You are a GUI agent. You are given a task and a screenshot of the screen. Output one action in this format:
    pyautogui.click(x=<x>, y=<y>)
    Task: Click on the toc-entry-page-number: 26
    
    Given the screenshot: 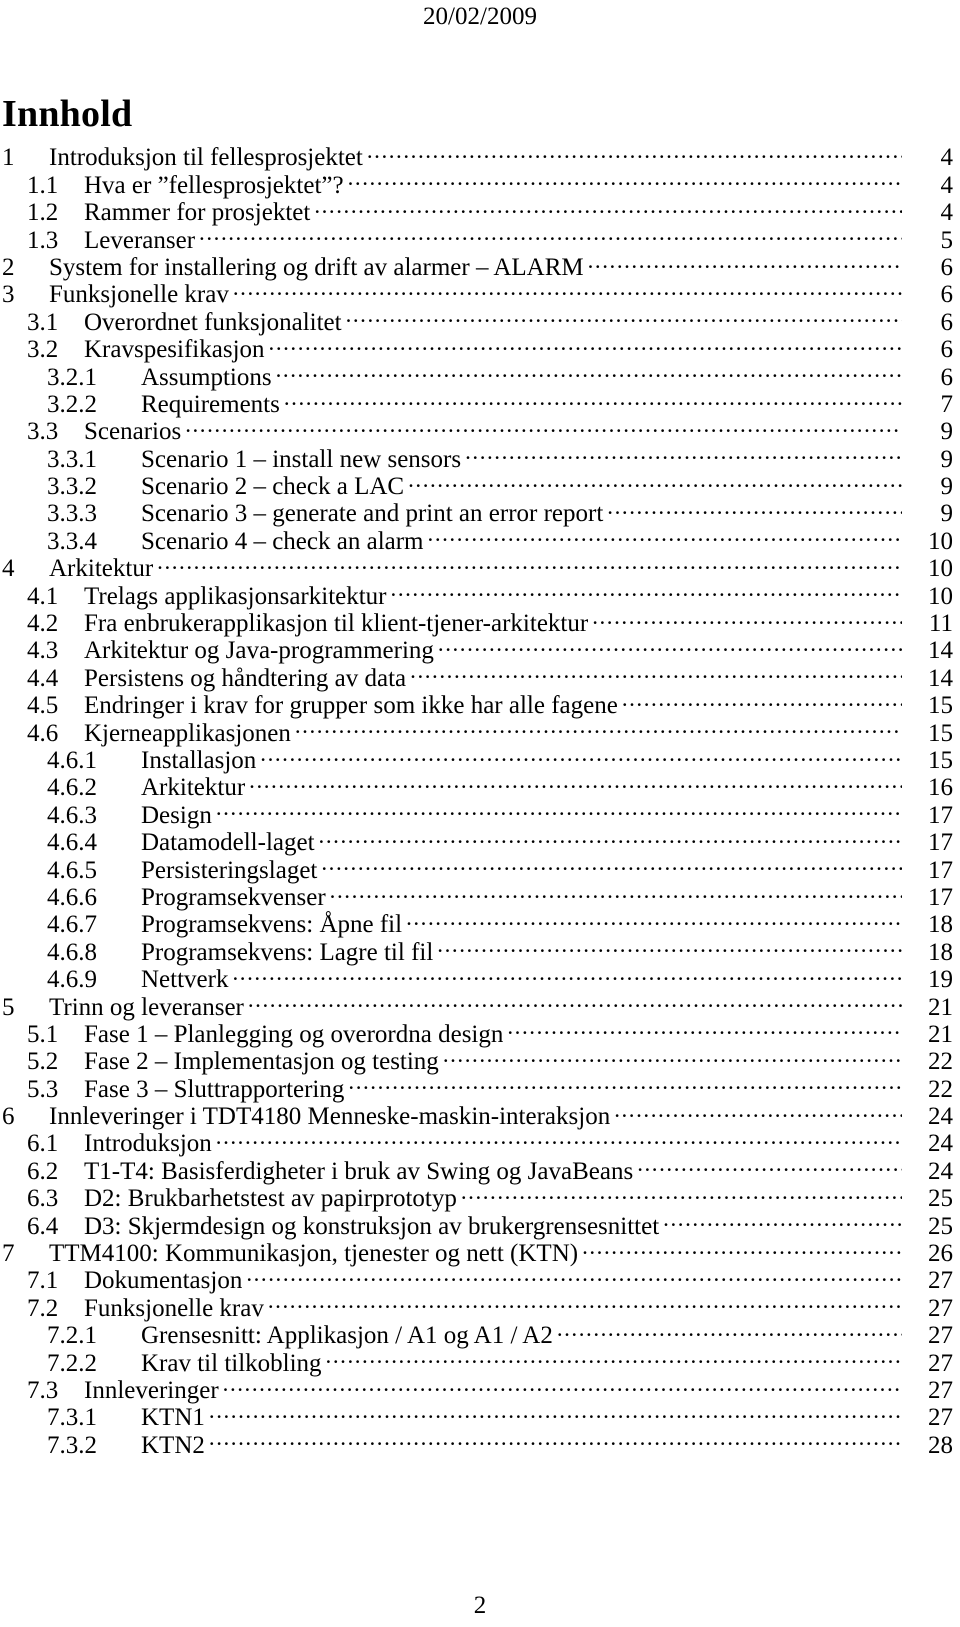 What is the action you would take?
    pyautogui.click(x=940, y=1254)
    